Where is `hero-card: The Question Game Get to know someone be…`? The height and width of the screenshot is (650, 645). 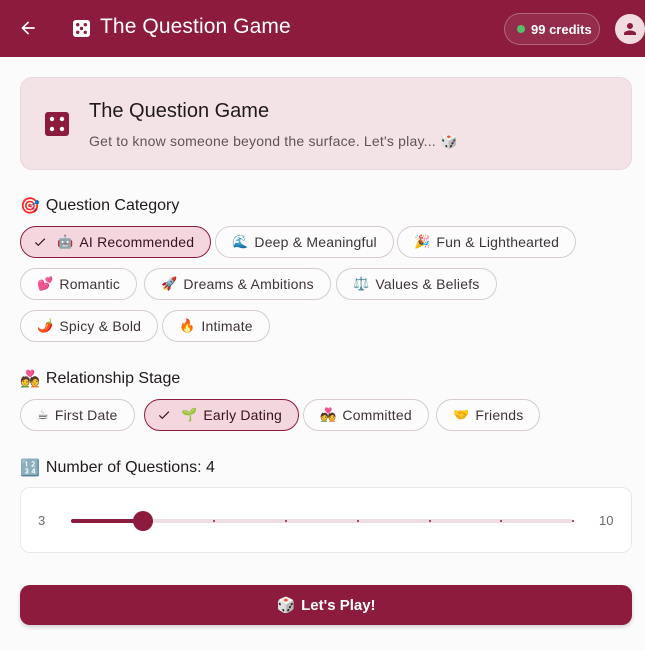
hero-card: The Question Game Get to know someone be… is located at coordinates (326, 123).